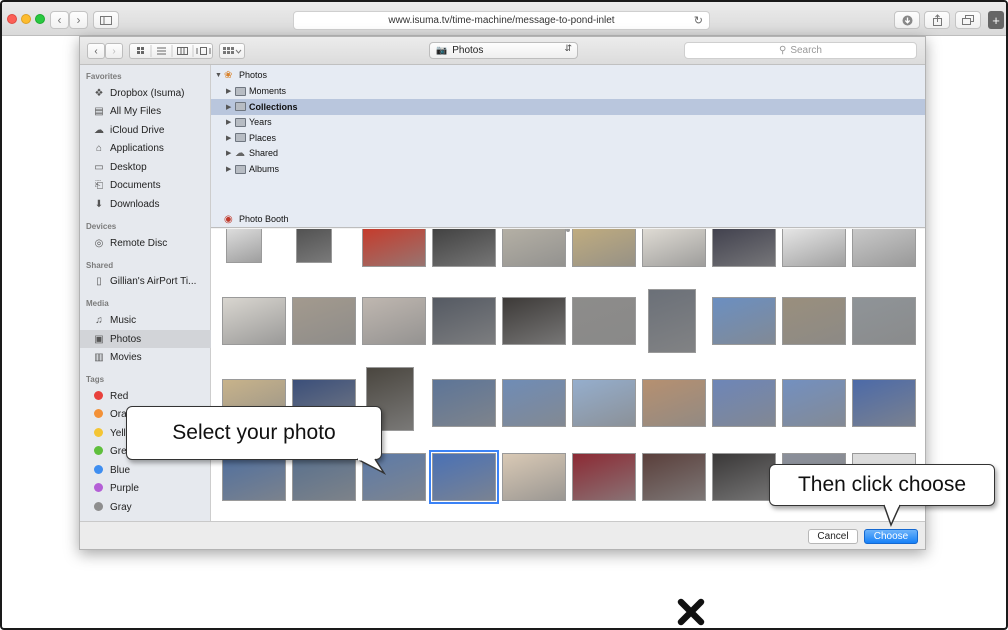 This screenshot has width=1008, height=630. What do you see at coordinates (145, 396) in the screenshot?
I see `sidebar-item-red: Red` at bounding box center [145, 396].